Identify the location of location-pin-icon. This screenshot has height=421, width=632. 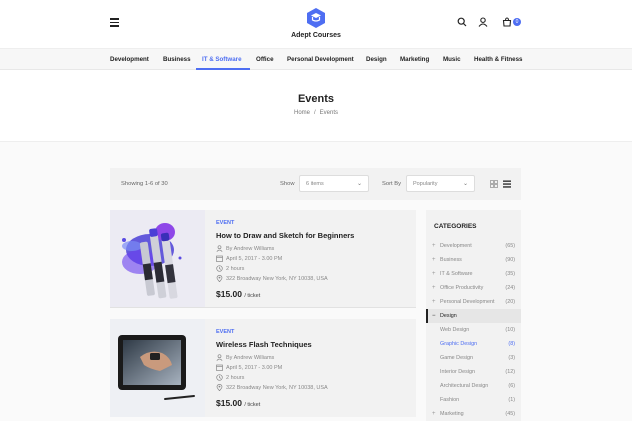
(219, 387).